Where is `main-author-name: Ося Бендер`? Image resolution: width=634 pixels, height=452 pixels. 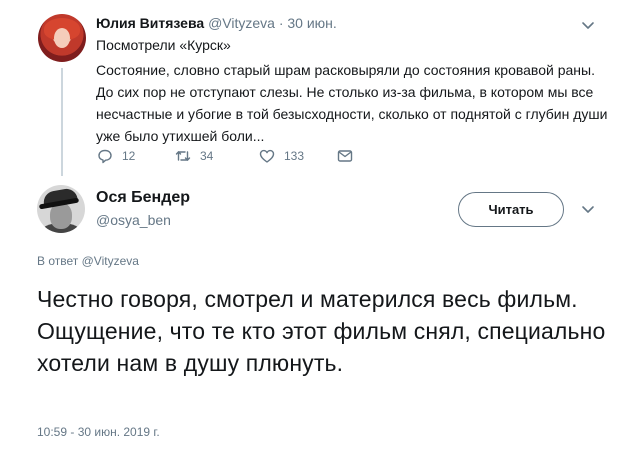
main-author-name: Ося Бендер is located at coordinates (143, 198).